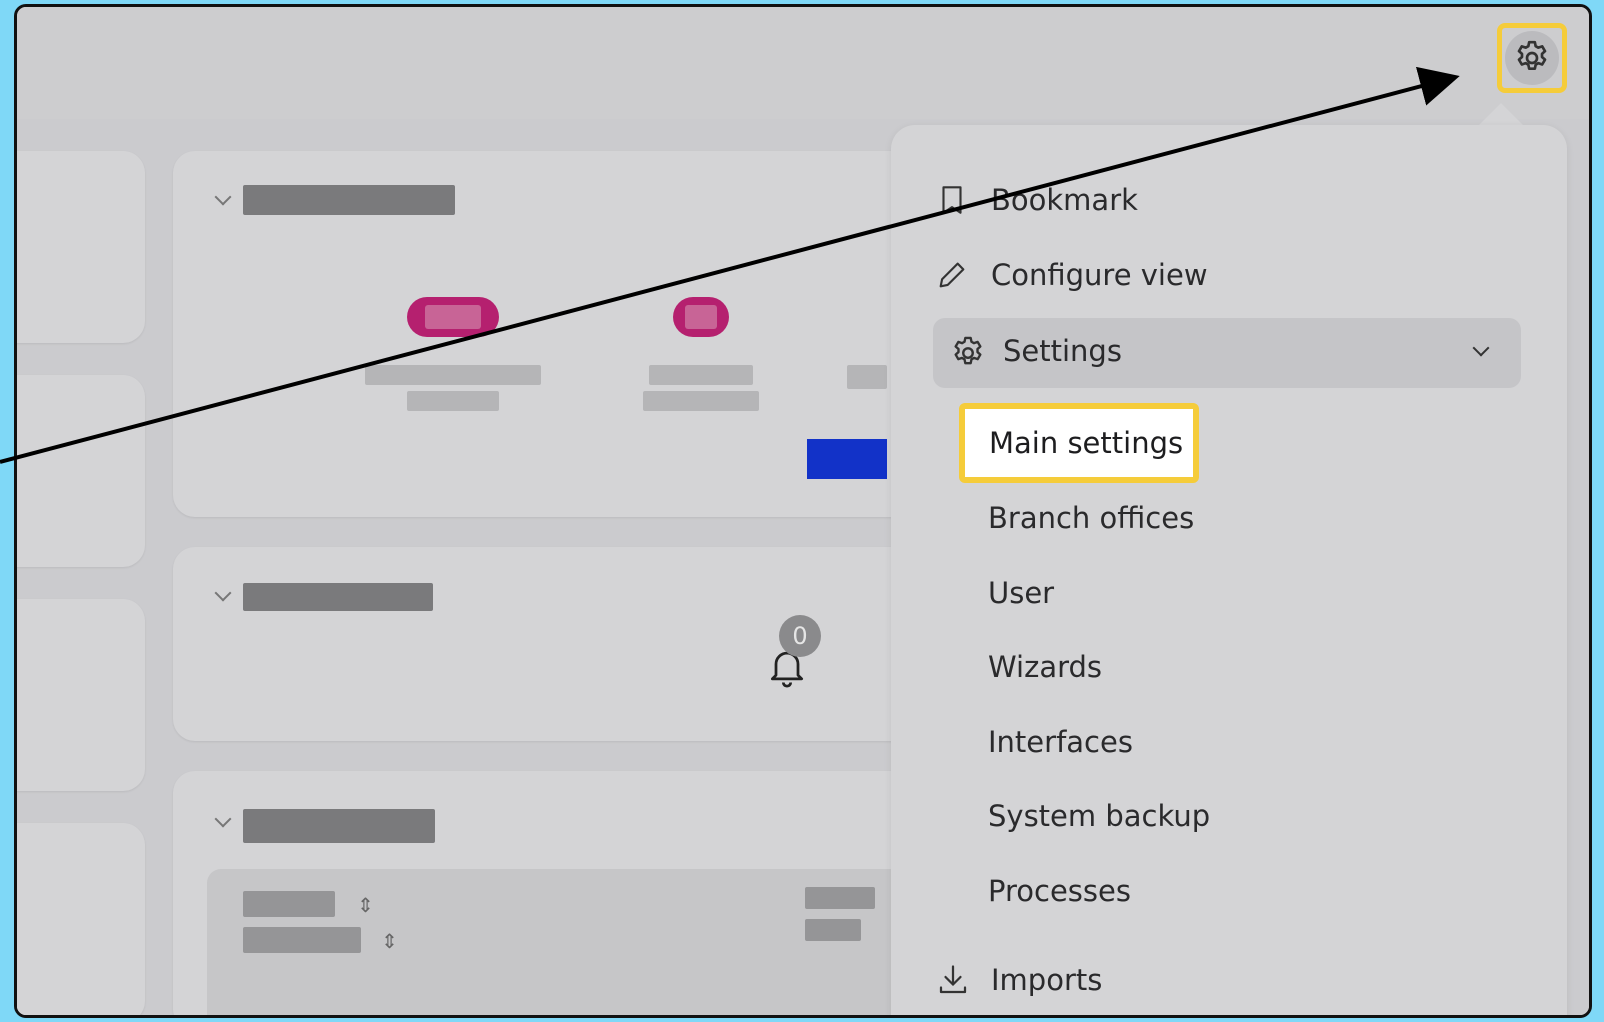 Image resolution: width=1604 pixels, height=1022 pixels. What do you see at coordinates (847, 459) in the screenshot?
I see `action-button` at bounding box center [847, 459].